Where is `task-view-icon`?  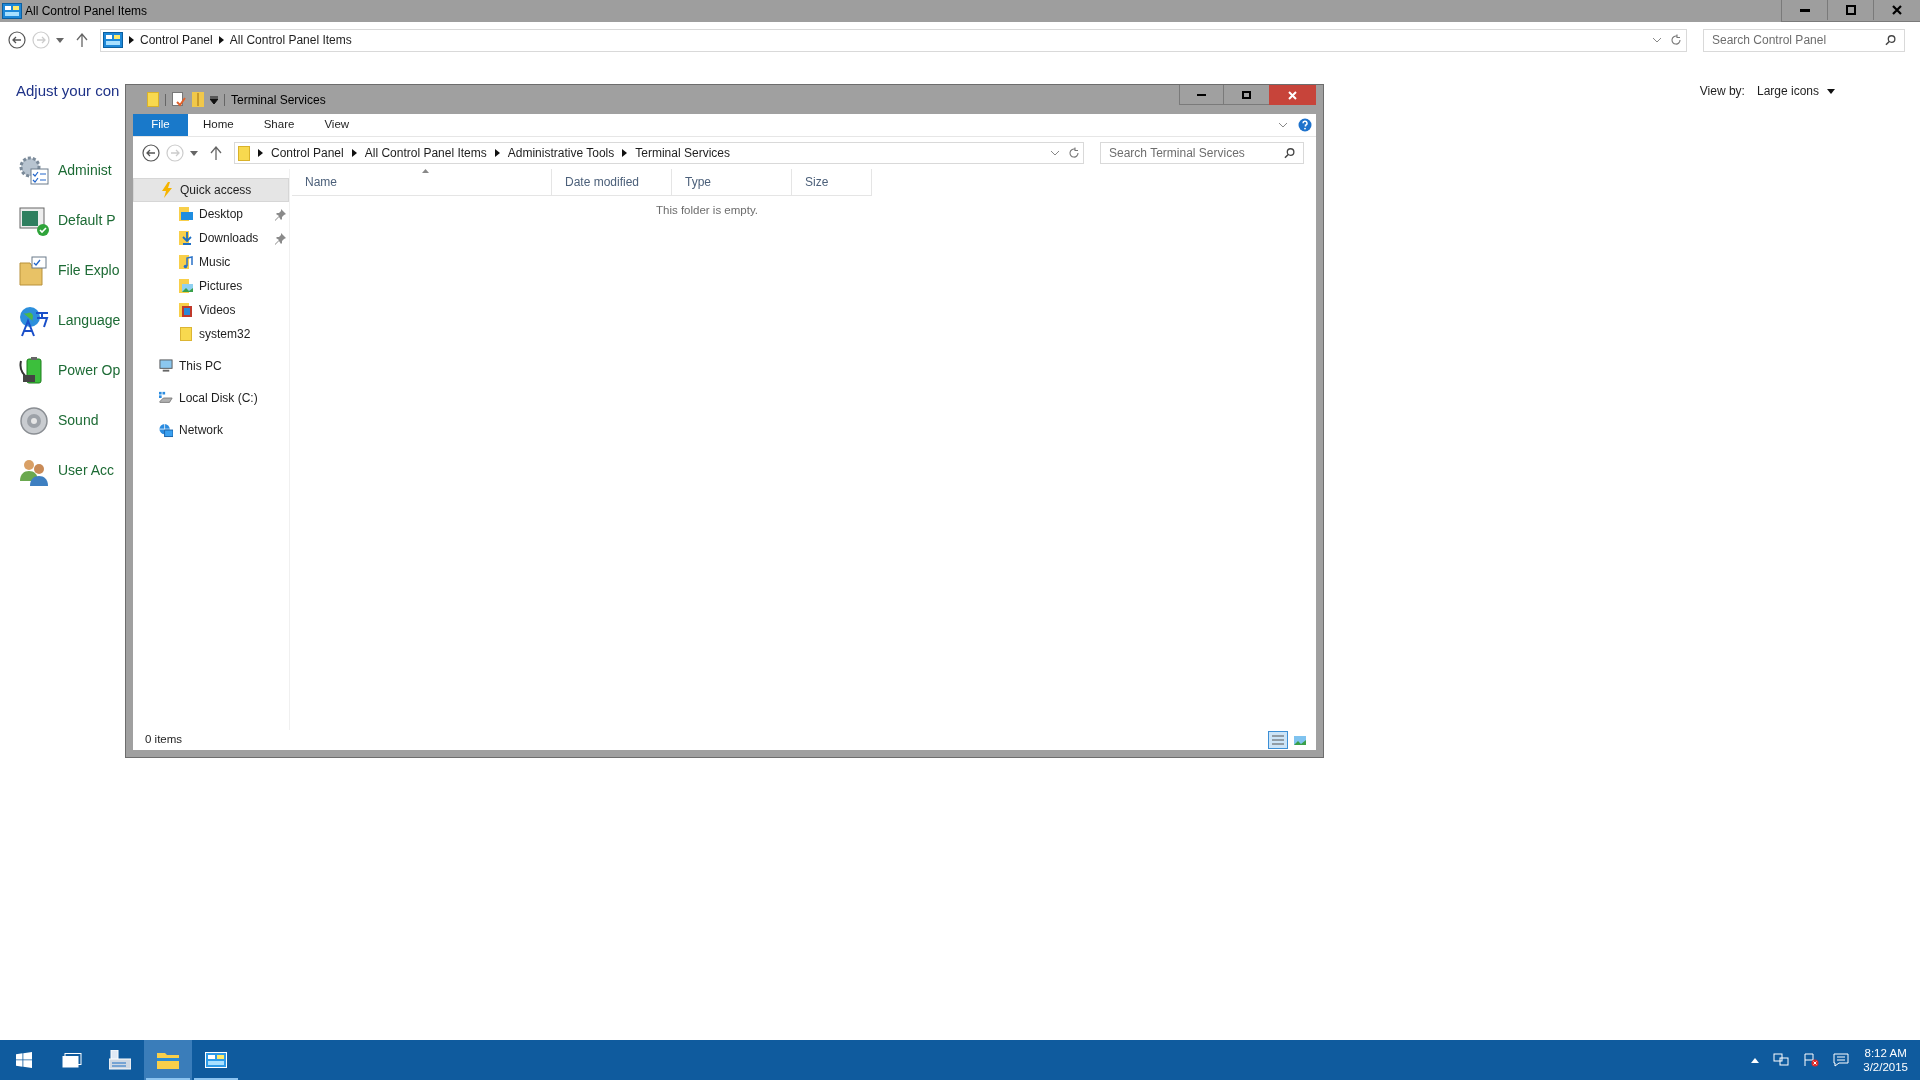 task-view-icon is located at coordinates (72, 1060).